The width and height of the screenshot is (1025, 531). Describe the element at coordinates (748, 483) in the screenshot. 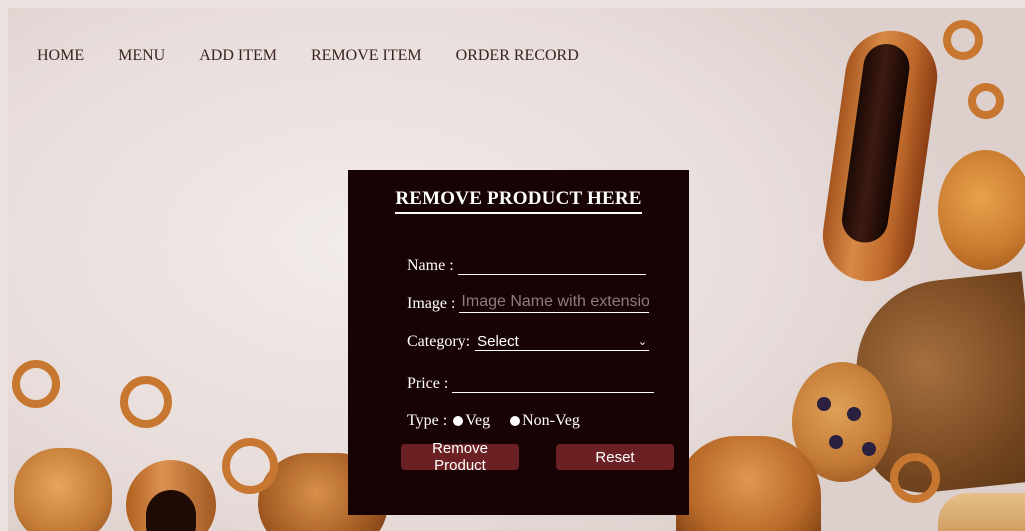

I see `croissant-image` at that location.